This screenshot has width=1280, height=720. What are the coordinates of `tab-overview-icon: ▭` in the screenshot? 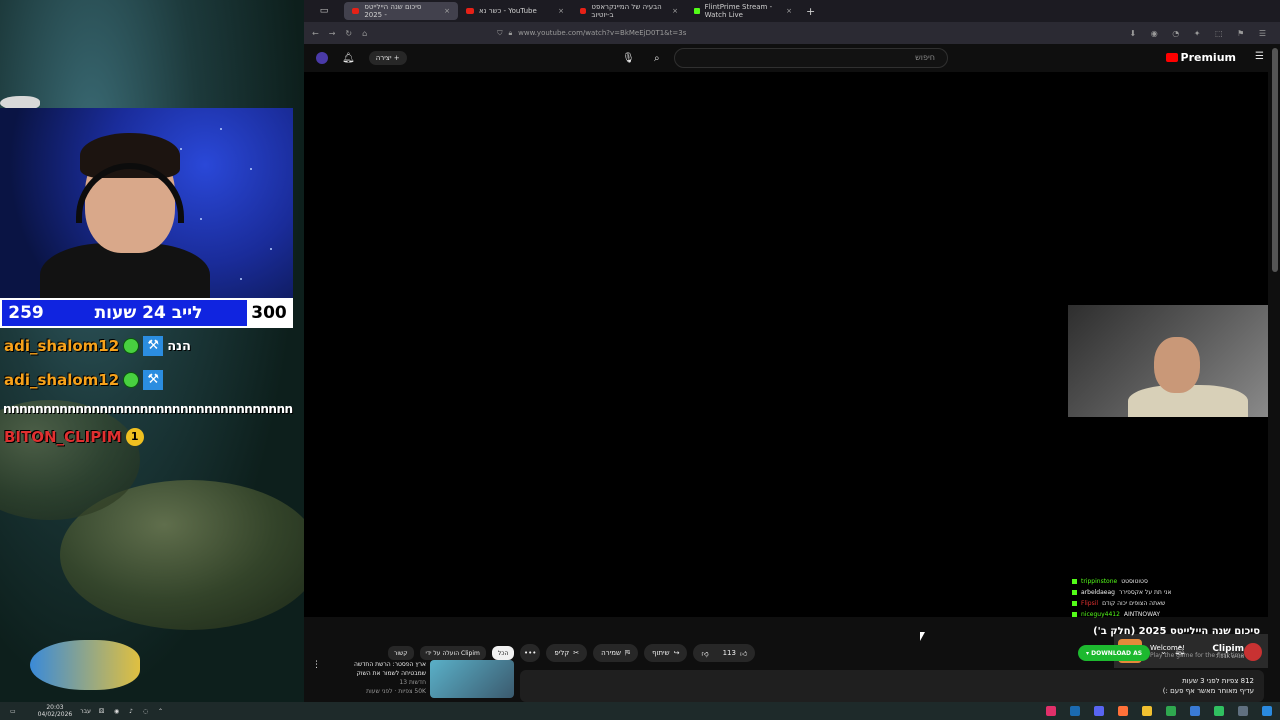 It's located at (324, 11).